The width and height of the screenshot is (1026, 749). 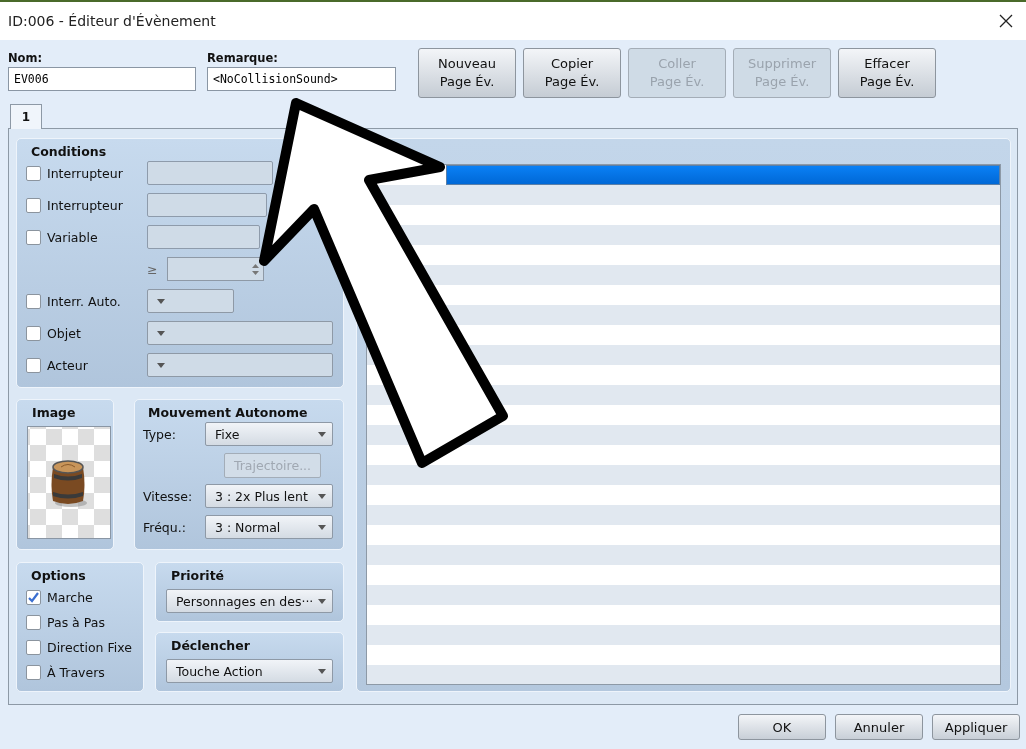 I want to click on barrel-drawing, so click(x=69, y=482).